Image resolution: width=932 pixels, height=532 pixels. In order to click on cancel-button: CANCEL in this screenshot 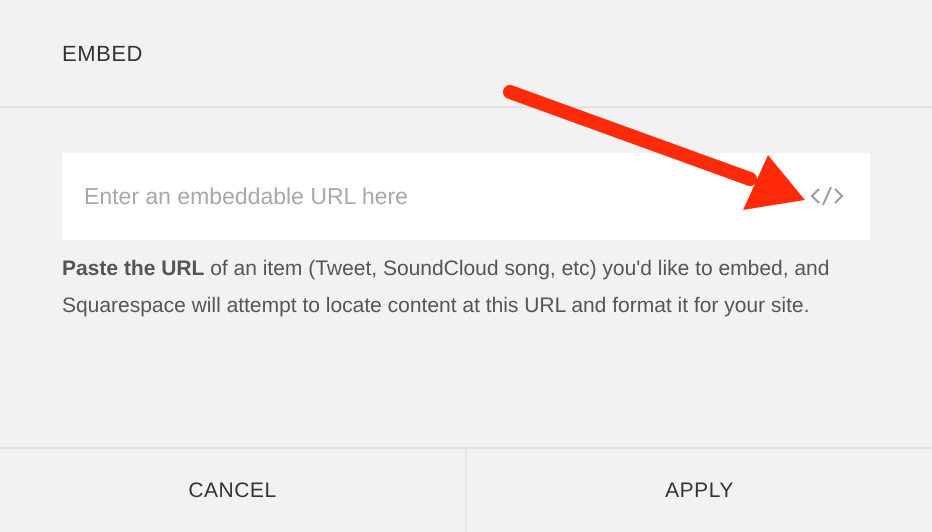, I will do `click(233, 490)`.